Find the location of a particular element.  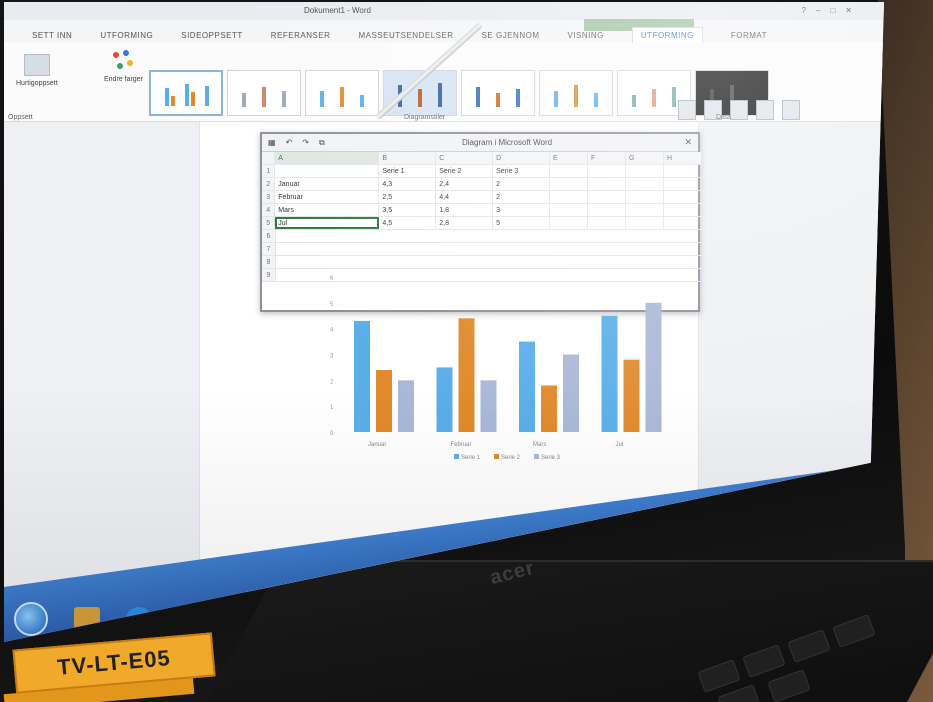

change-colors-label: Endre farger is located at coordinates (123, 79).